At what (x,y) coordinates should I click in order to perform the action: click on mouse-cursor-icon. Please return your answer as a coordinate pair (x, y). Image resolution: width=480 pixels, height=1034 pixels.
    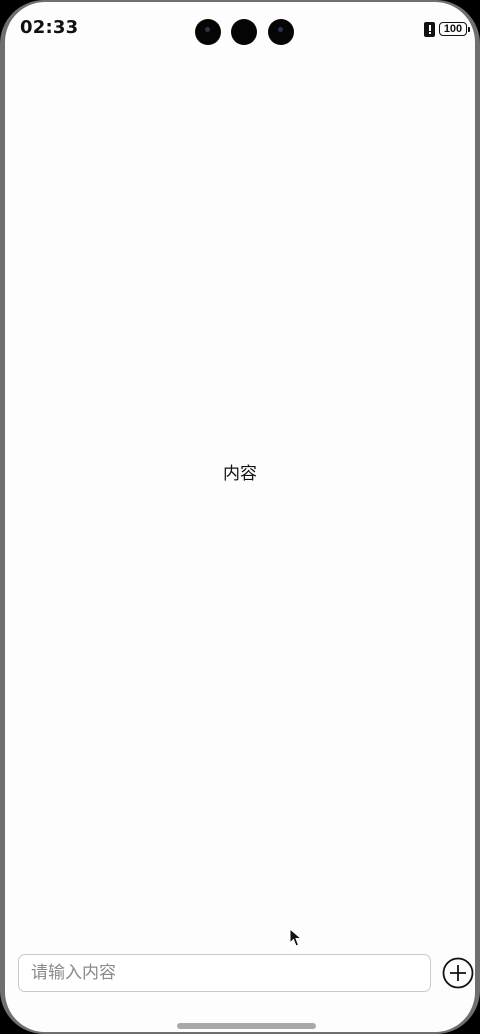
    Looking at the image, I should click on (296, 937).